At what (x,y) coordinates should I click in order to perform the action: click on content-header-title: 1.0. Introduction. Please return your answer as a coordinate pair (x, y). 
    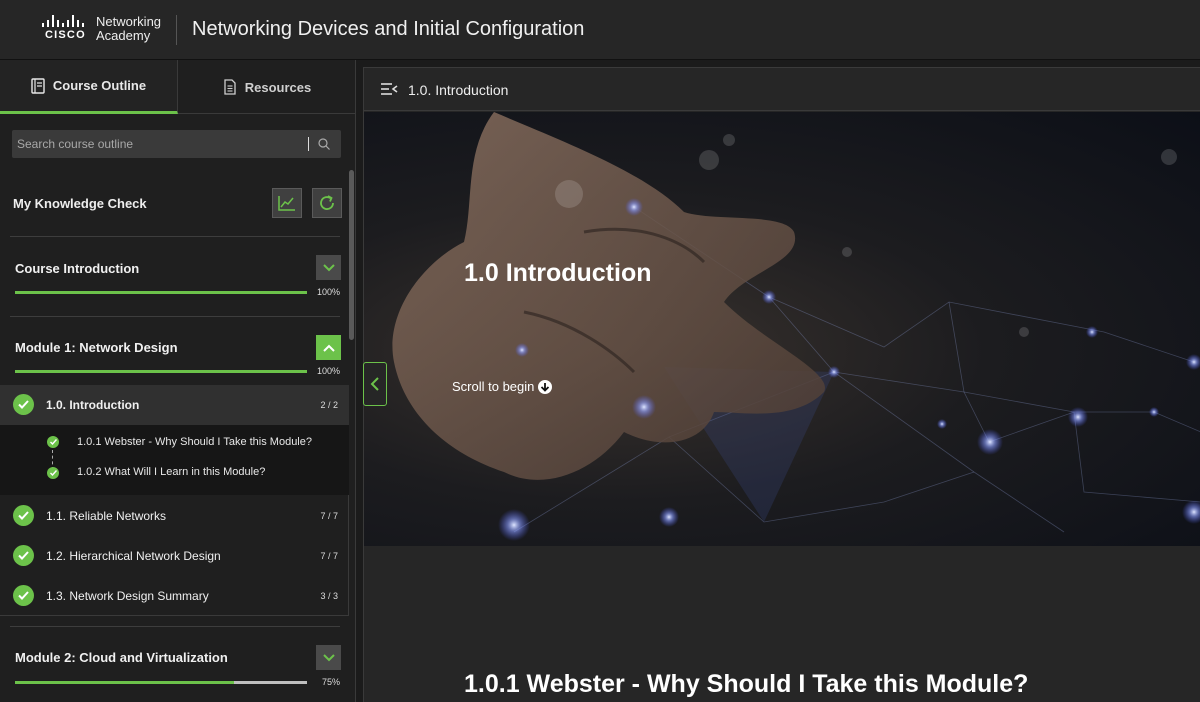
    Looking at the image, I should click on (458, 90).